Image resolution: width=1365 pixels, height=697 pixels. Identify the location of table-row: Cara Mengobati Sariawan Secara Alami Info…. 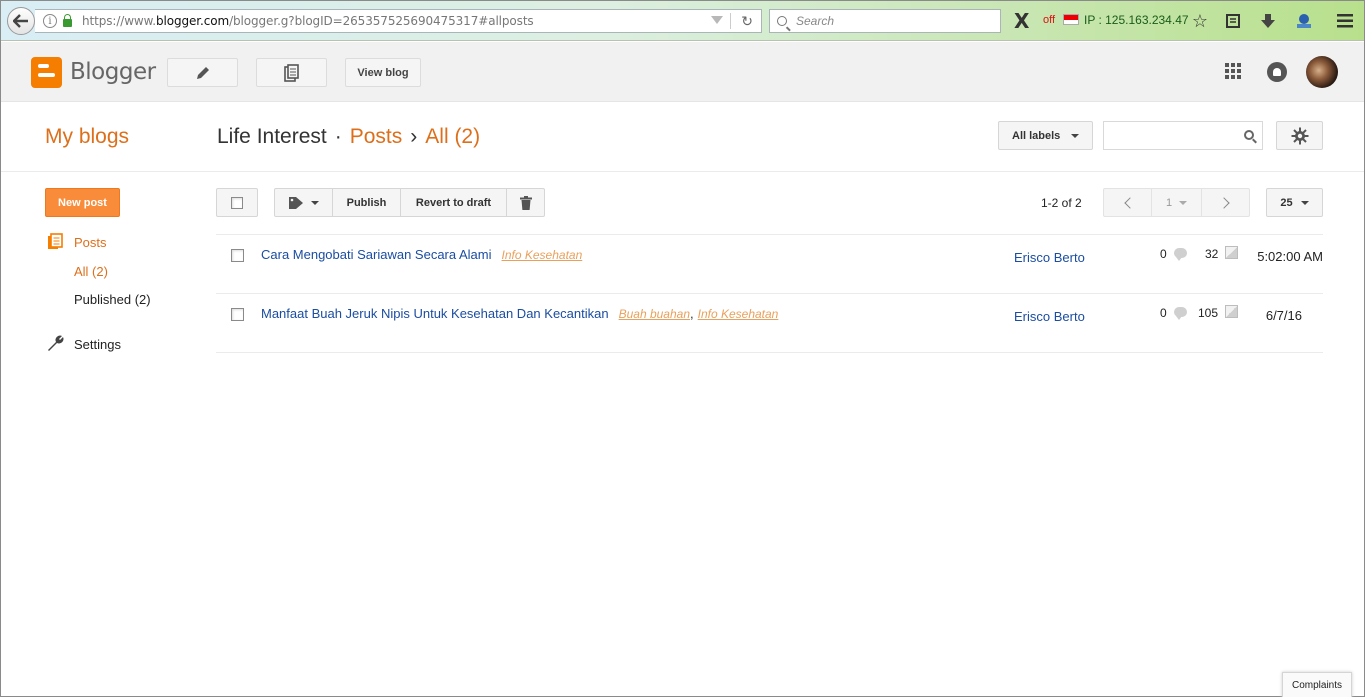
(769, 264).